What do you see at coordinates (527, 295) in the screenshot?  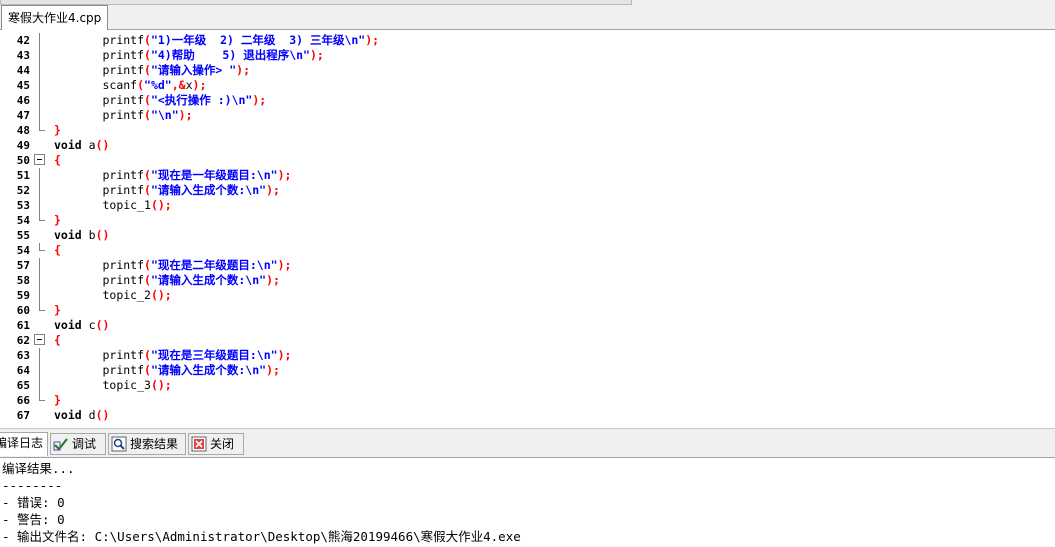 I see `code-line: 59 topic_2();` at bounding box center [527, 295].